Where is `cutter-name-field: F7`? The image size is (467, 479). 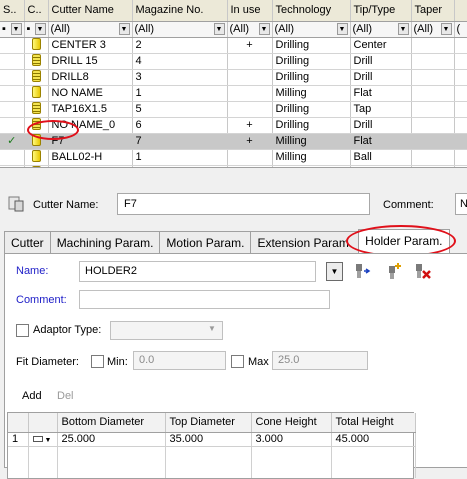 cutter-name-field: F7 is located at coordinates (243, 204).